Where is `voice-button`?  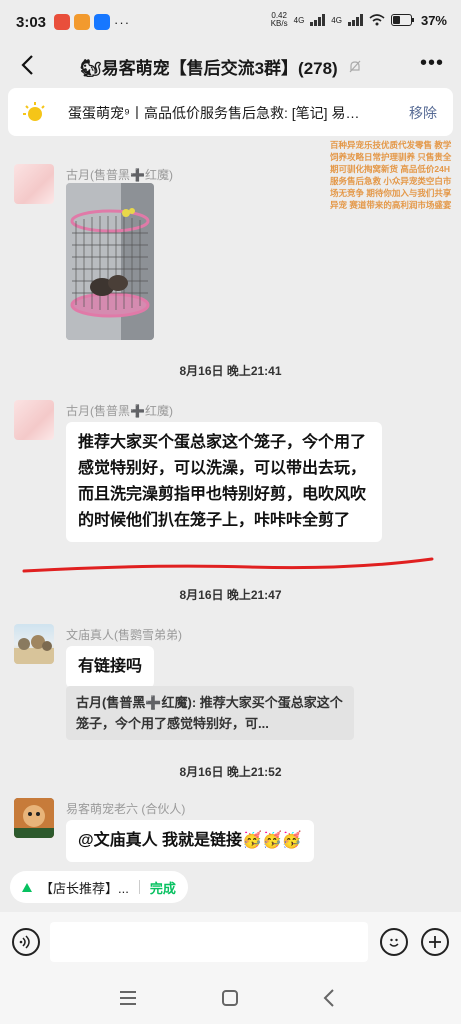 voice-button is located at coordinates (26, 942).